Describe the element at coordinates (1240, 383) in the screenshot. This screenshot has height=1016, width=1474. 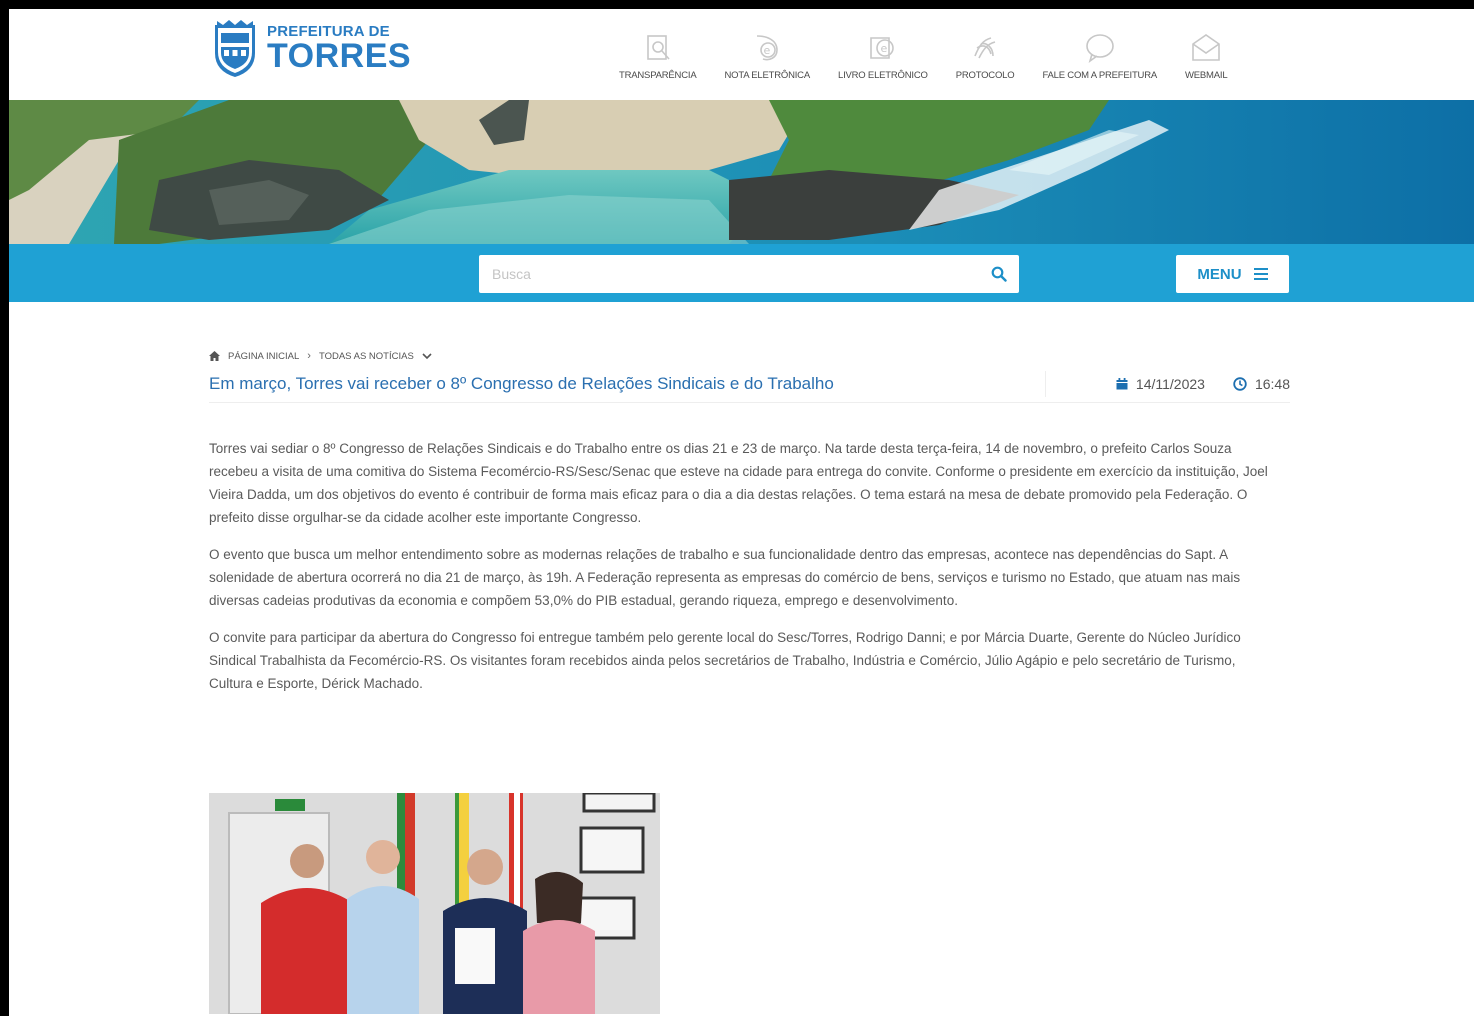
I see `clock-icon` at that location.